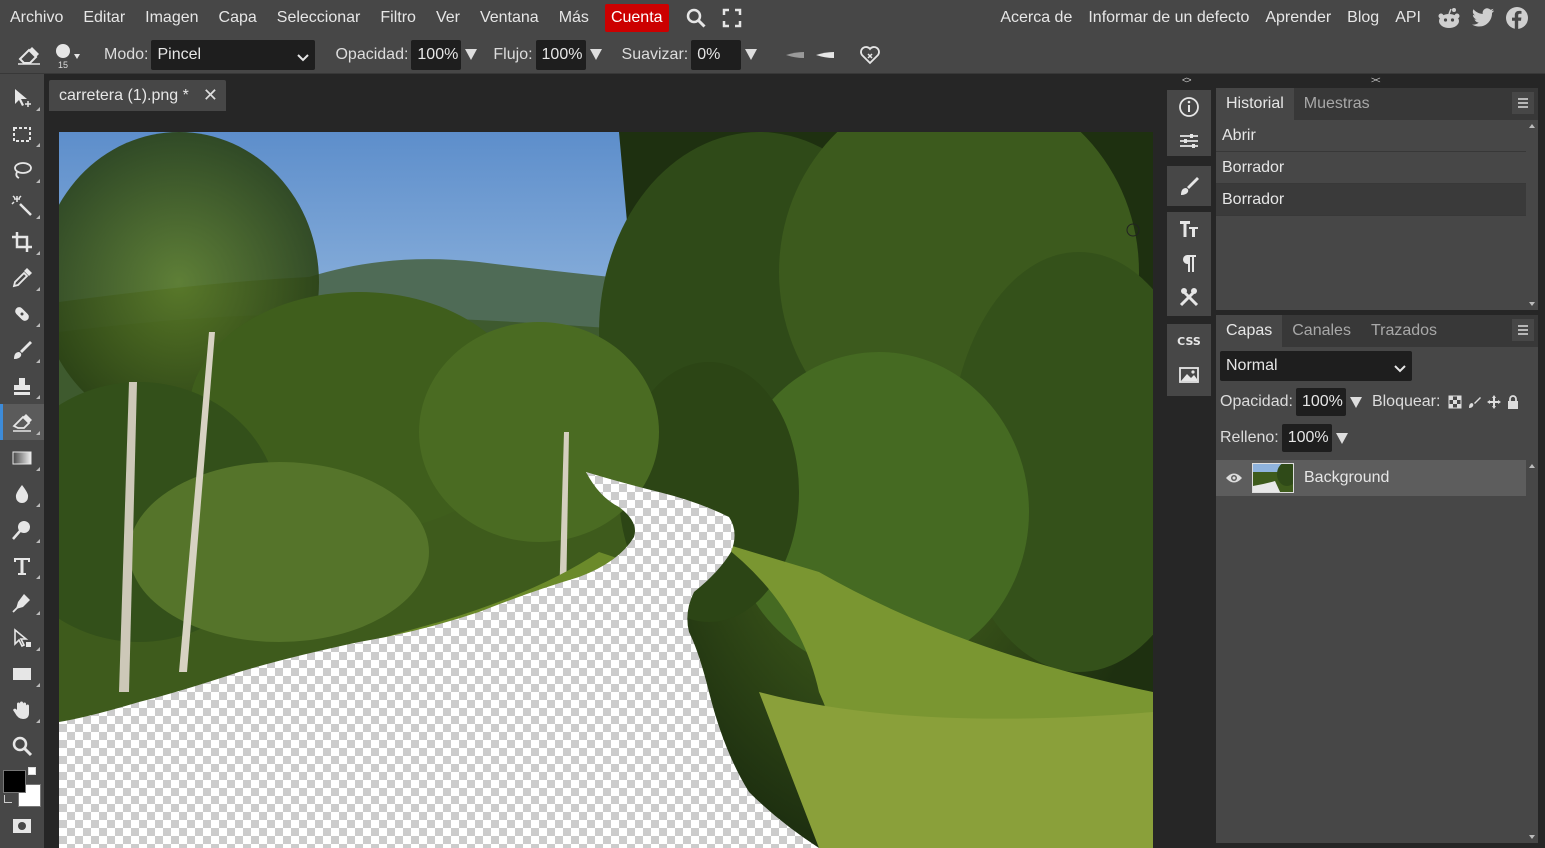 Image resolution: width=1545 pixels, height=848 pixels. Describe the element at coordinates (1168, 18) in the screenshot. I see `menu-informar-defecto: Informar de un defecto` at that location.